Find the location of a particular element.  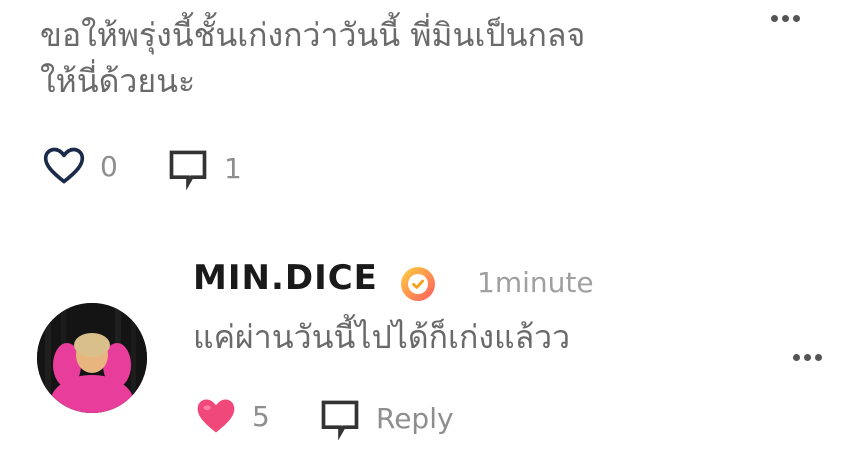

reply-more-button is located at coordinates (807, 357).